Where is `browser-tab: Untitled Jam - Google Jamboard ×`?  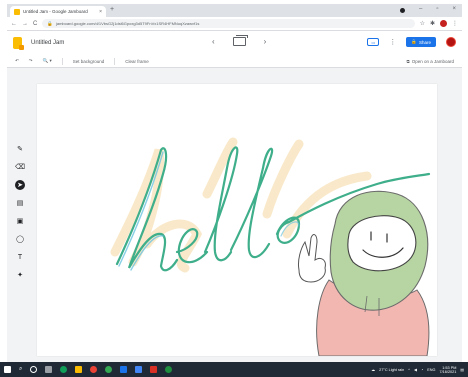 browser-tab: Untitled Jam - Google Jamboard × is located at coordinates (58, 11).